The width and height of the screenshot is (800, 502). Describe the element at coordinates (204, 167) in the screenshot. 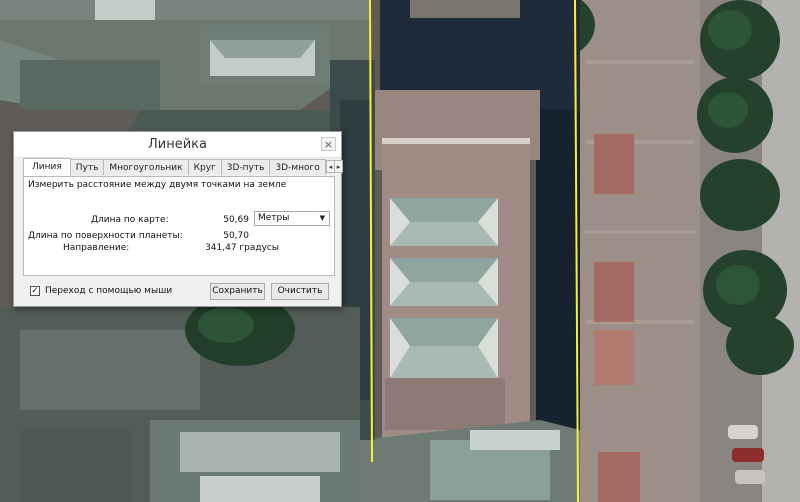

I see `tab-circle: Круг` at that location.